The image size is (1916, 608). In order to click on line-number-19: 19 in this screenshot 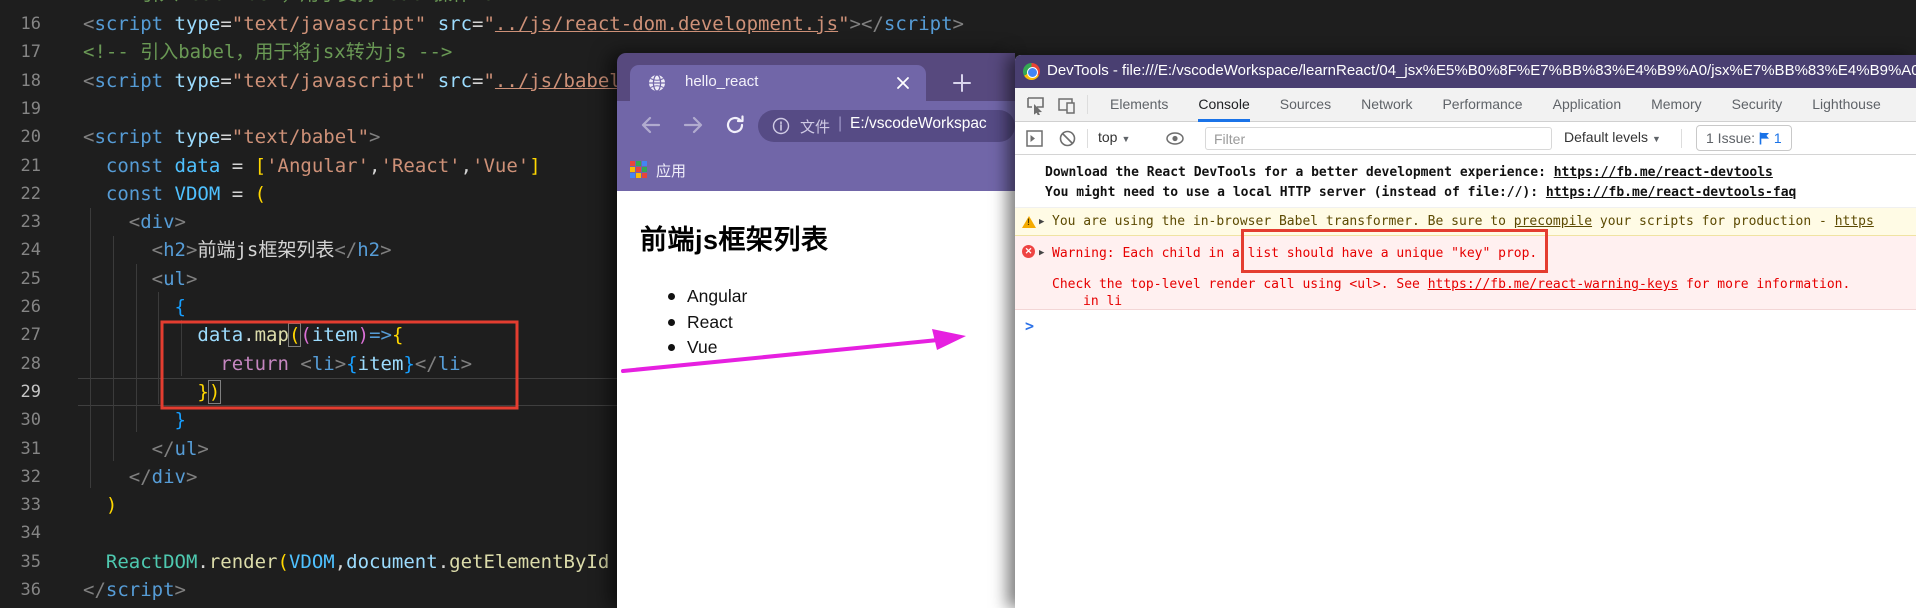, I will do `click(30, 108)`.